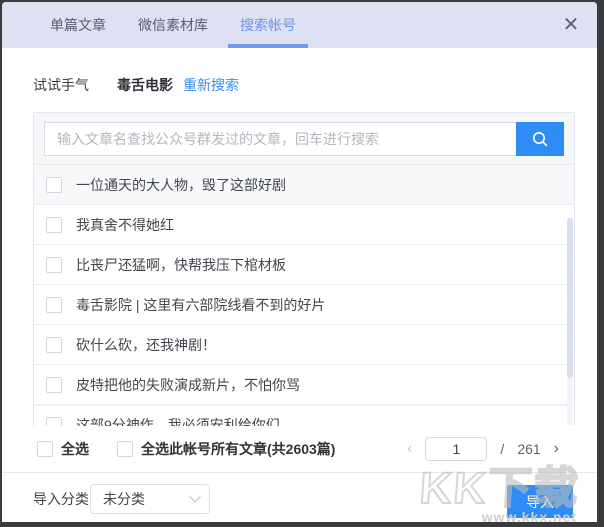 The width and height of the screenshot is (604, 527). I want to click on selection-bar: 全选 全选此帐号所有文章(共2603篇) ‹ / 261 ›, so click(299, 449).